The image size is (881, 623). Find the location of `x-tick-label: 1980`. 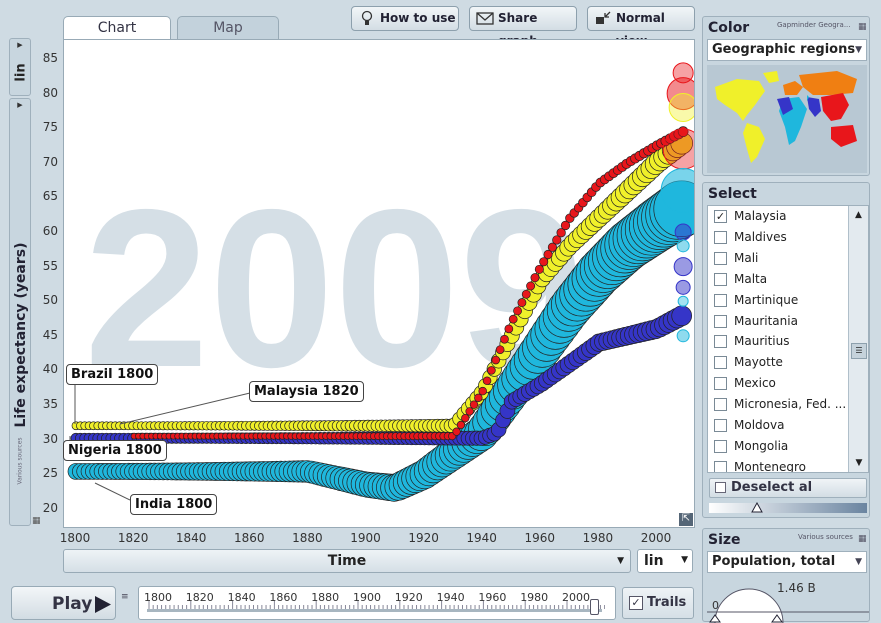

x-tick-label: 1980 is located at coordinates (598, 538).